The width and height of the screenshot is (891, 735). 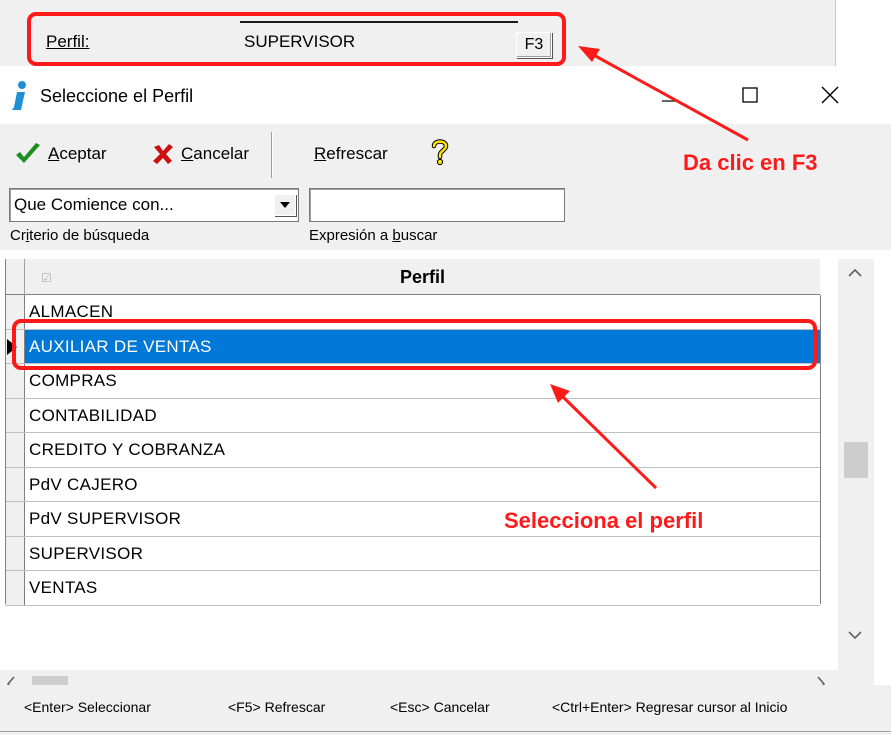 What do you see at coordinates (856, 460) in the screenshot?
I see `vertical-scroll-thumb` at bounding box center [856, 460].